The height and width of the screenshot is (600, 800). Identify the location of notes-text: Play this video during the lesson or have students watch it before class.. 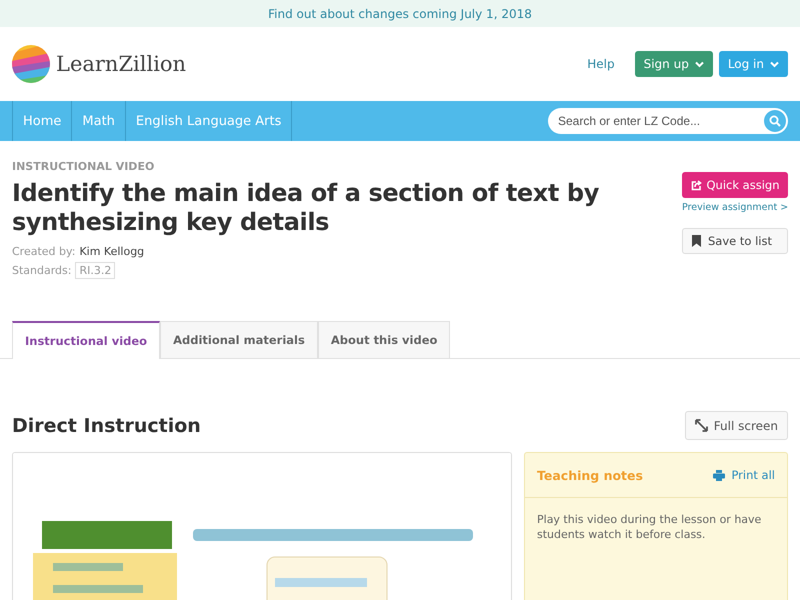
(649, 527).